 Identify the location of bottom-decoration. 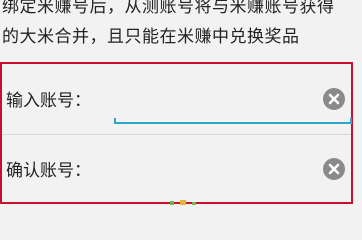
(183, 202).